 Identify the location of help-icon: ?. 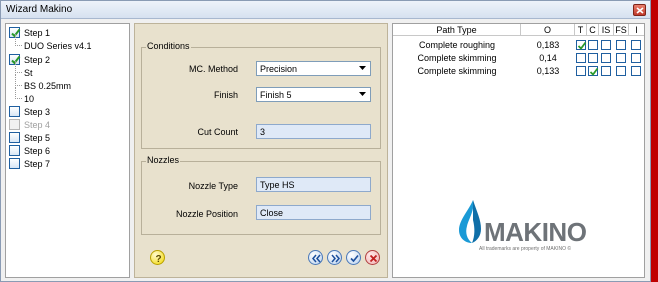
(158, 259).